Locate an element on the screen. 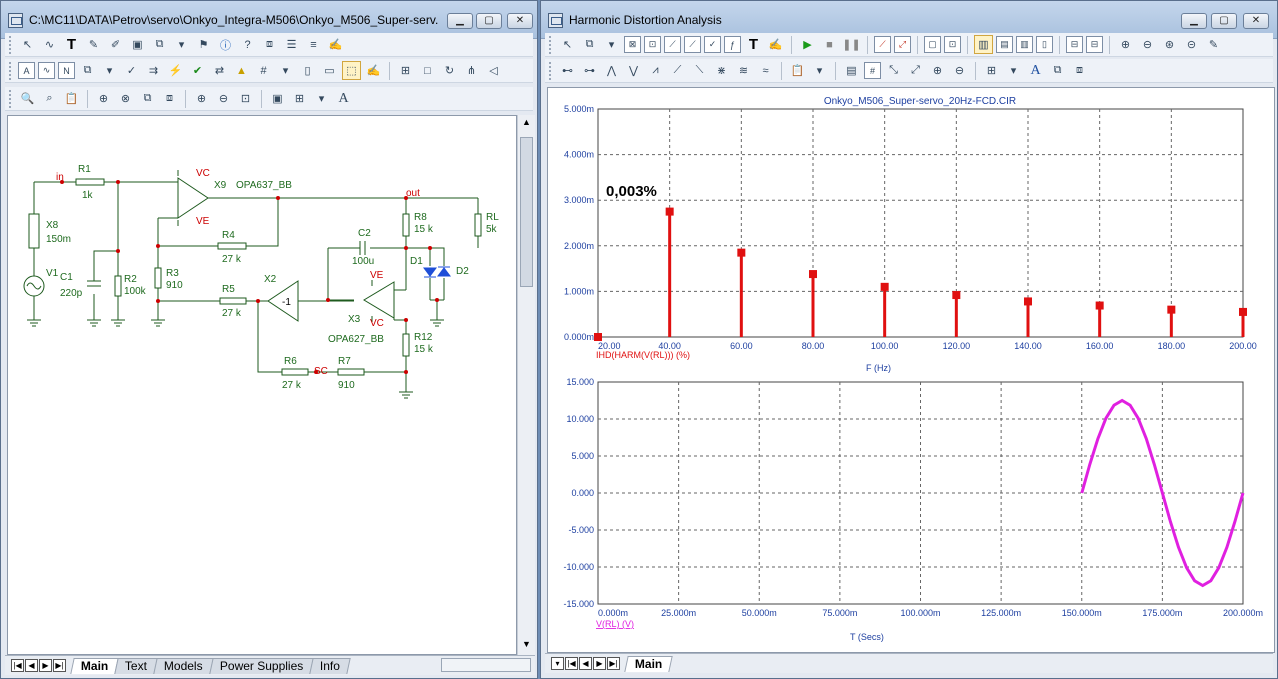  run-icon: ▶ is located at coordinates (807, 44).